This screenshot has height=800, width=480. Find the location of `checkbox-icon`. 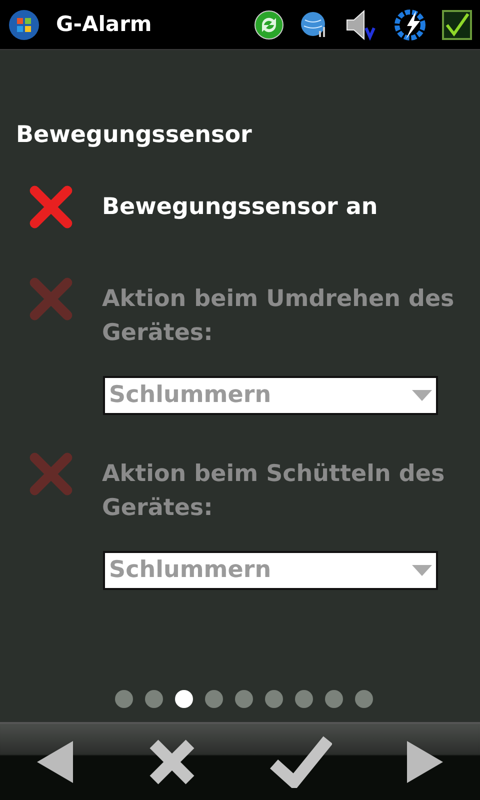

checkbox-icon is located at coordinates (457, 25).